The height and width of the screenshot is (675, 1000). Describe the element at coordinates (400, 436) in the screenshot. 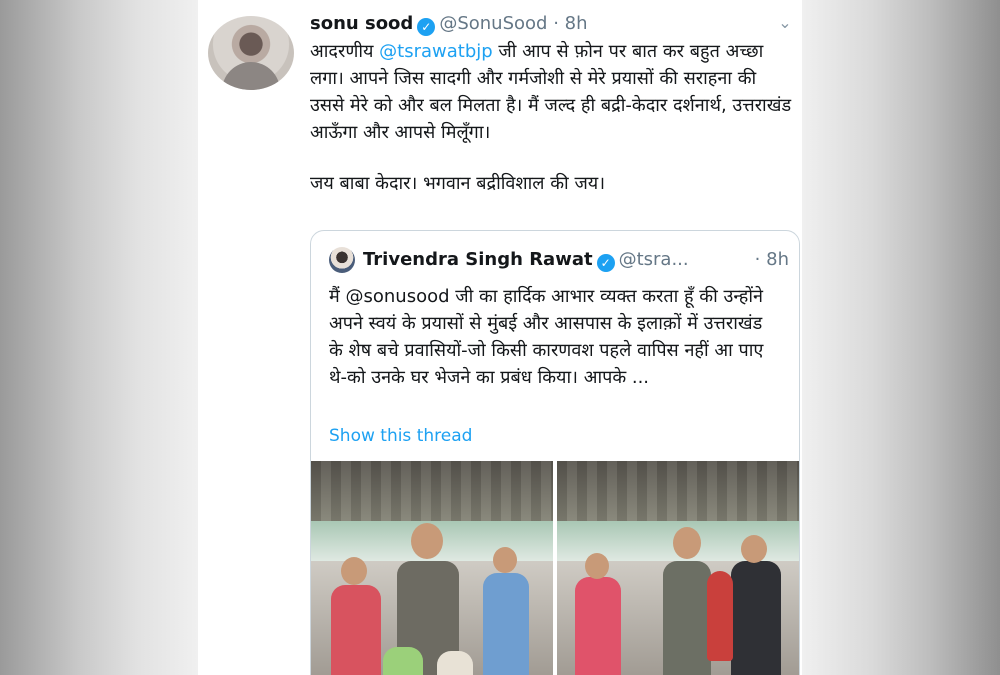

I see `show-thread-link: Show this thread` at that location.